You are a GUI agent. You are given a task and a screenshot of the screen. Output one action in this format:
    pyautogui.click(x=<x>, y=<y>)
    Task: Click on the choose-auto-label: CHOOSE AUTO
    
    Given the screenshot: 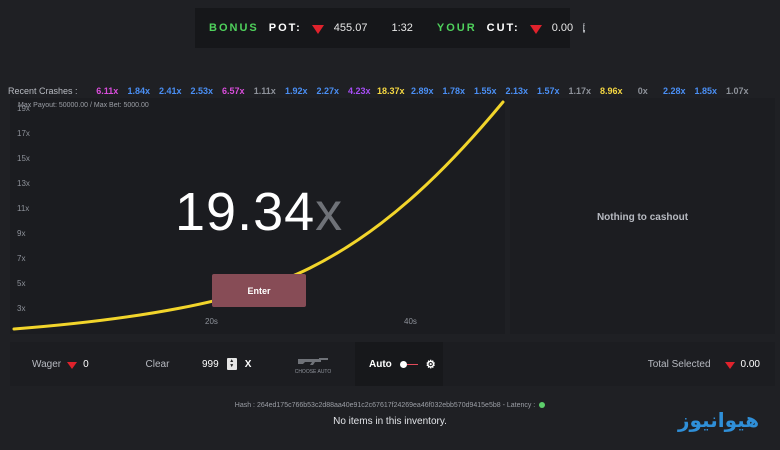 What is the action you would take?
    pyautogui.click(x=313, y=371)
    